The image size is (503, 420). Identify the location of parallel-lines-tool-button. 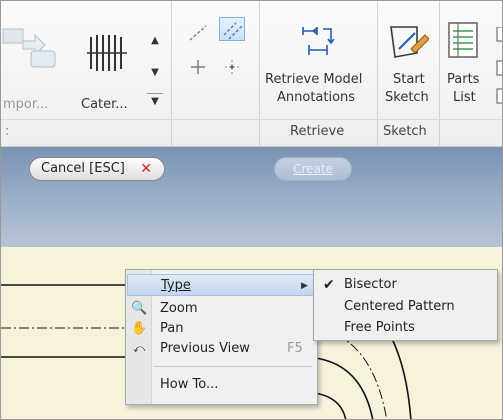
(232, 29).